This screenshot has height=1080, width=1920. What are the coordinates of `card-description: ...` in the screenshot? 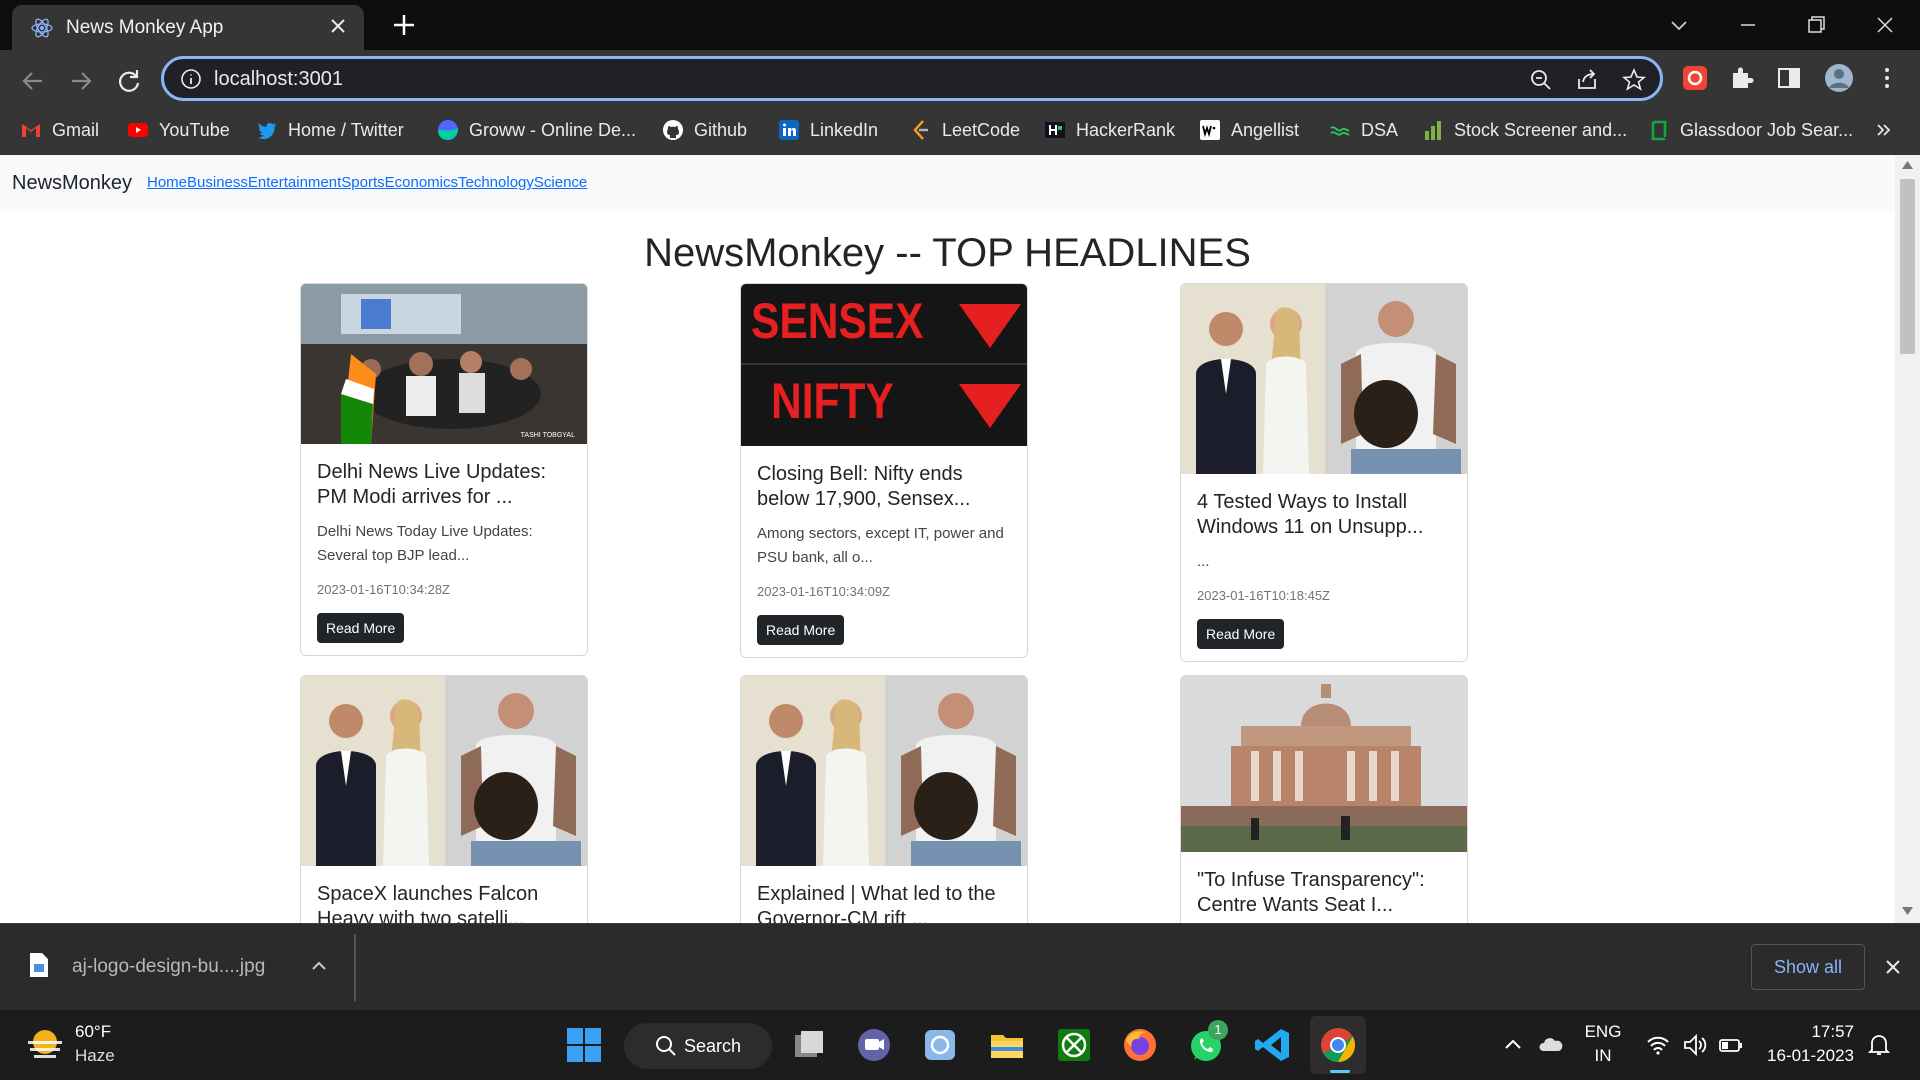 It's located at (1203, 561).